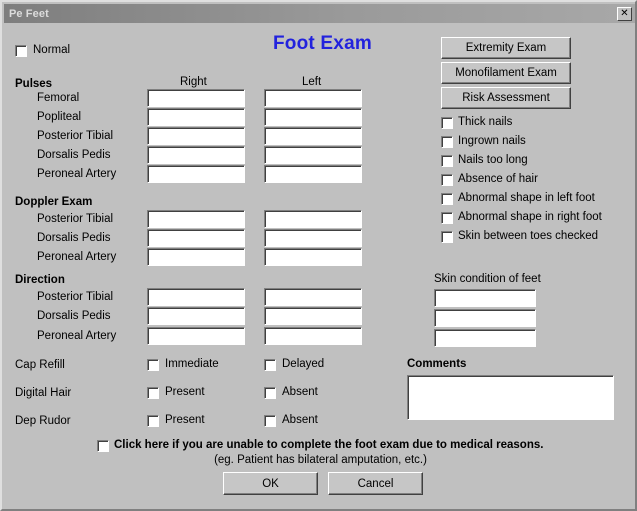 This screenshot has height=511, width=637. What do you see at coordinates (153, 365) in the screenshot?
I see `cap-refill-immediate-checkbox` at bounding box center [153, 365].